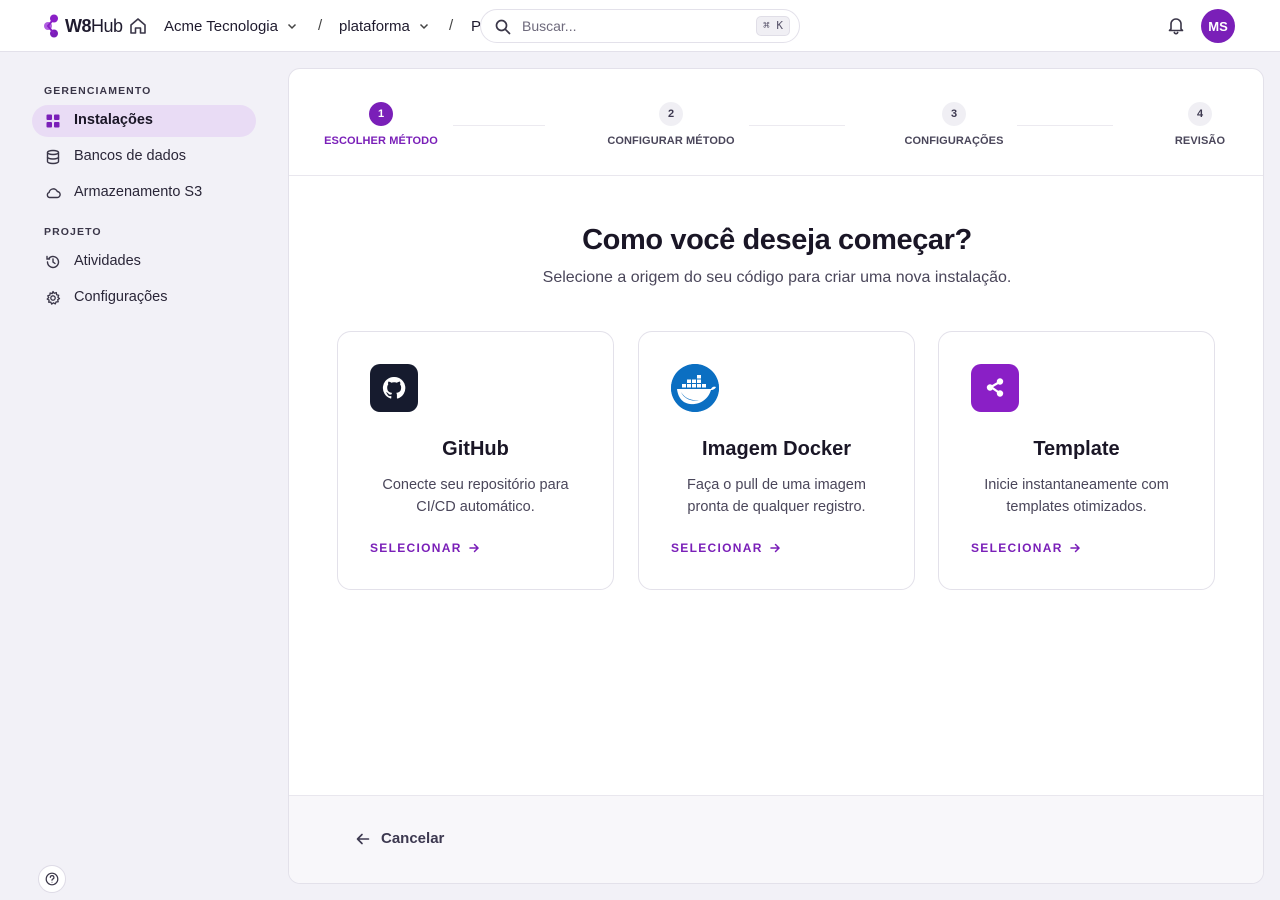  Describe the element at coordinates (53, 121) in the screenshot. I see `grid-icon` at that location.